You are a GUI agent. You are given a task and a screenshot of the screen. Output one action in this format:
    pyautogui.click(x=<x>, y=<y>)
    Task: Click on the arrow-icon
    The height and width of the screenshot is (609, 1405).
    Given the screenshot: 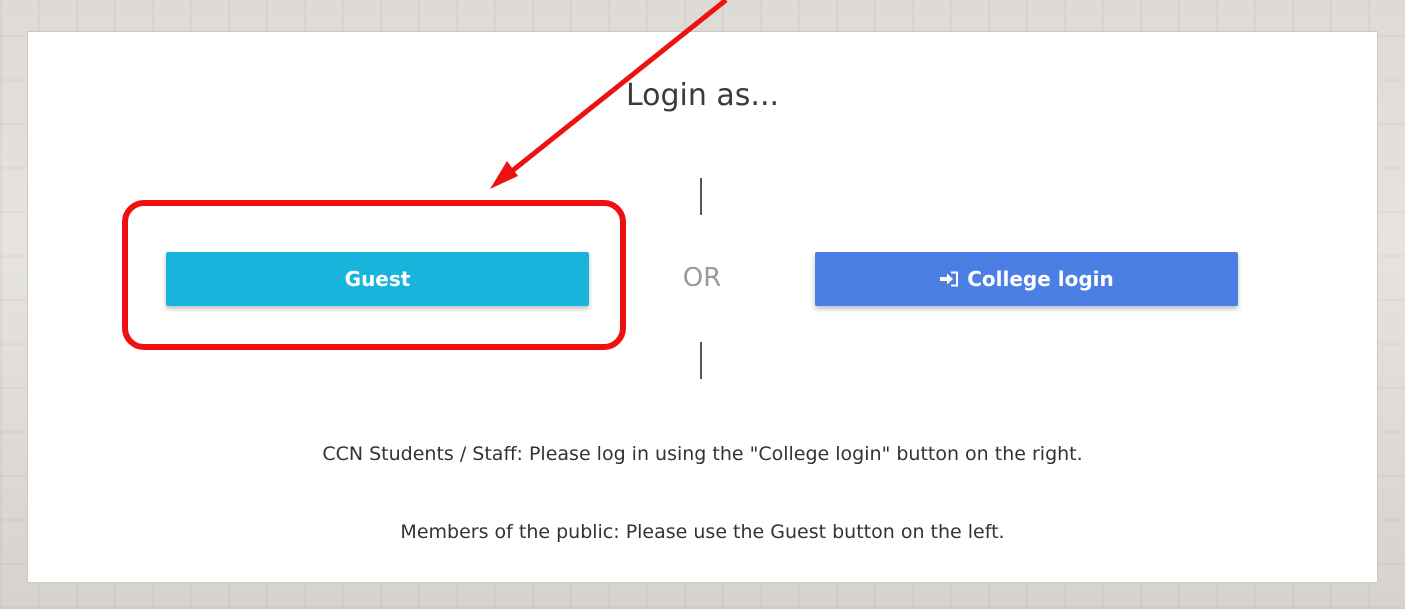 What is the action you would take?
    pyautogui.click(x=609, y=94)
    